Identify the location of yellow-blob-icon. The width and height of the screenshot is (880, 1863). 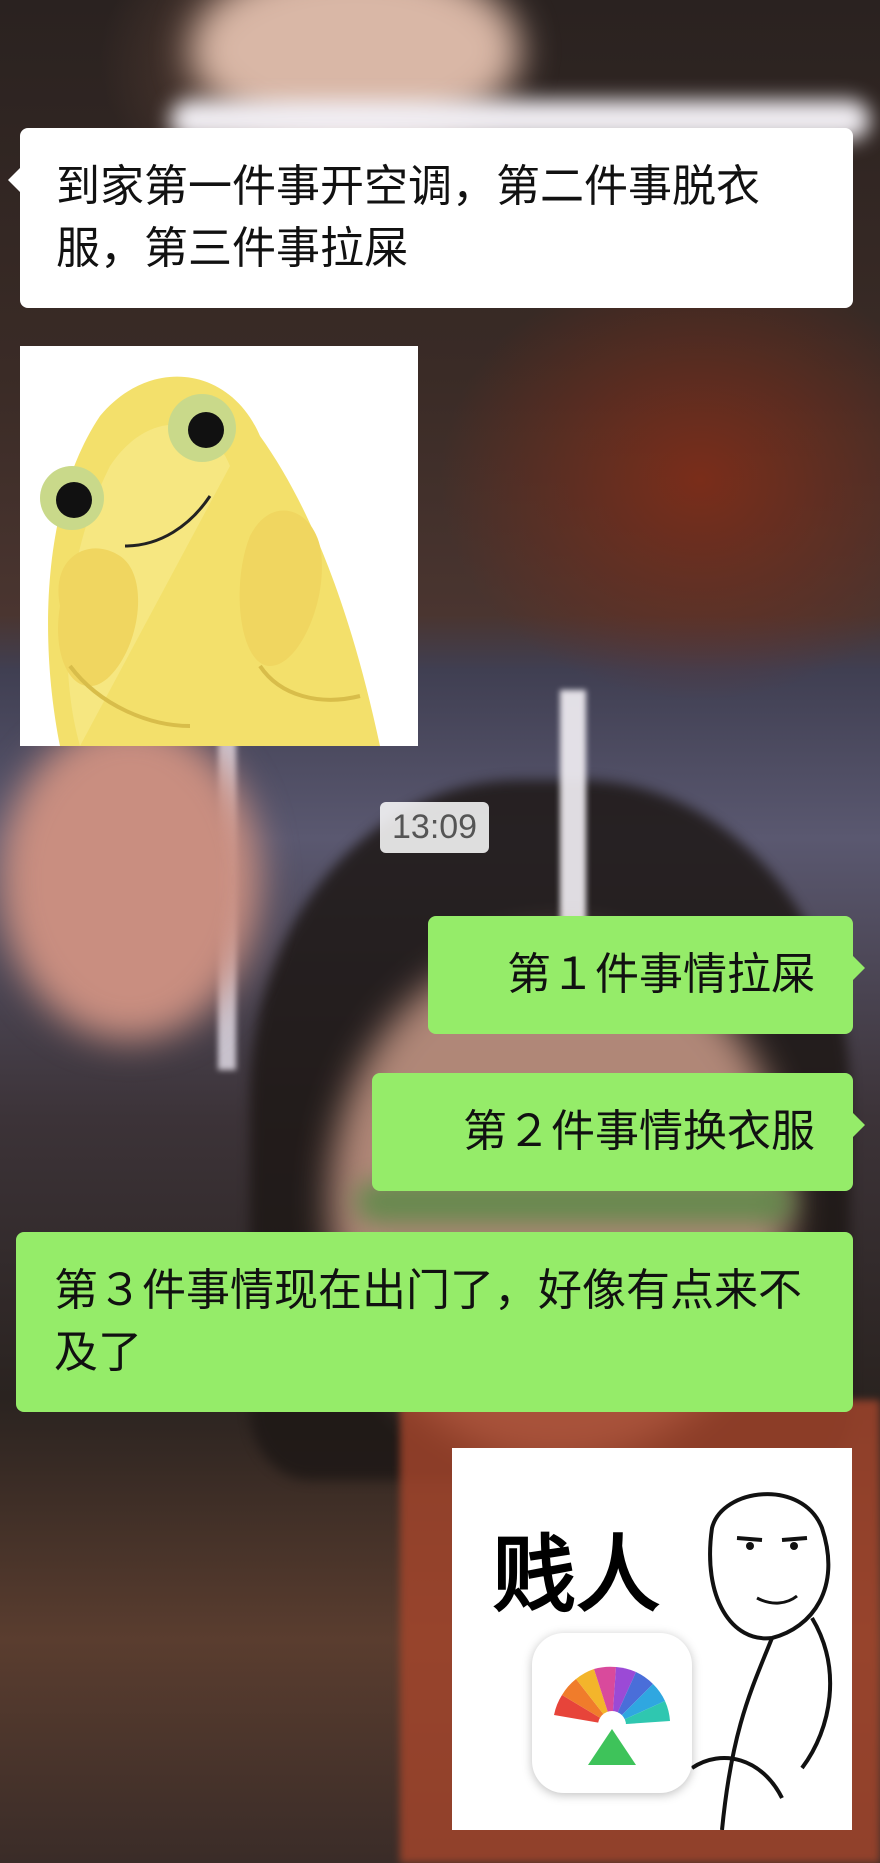
(219, 546).